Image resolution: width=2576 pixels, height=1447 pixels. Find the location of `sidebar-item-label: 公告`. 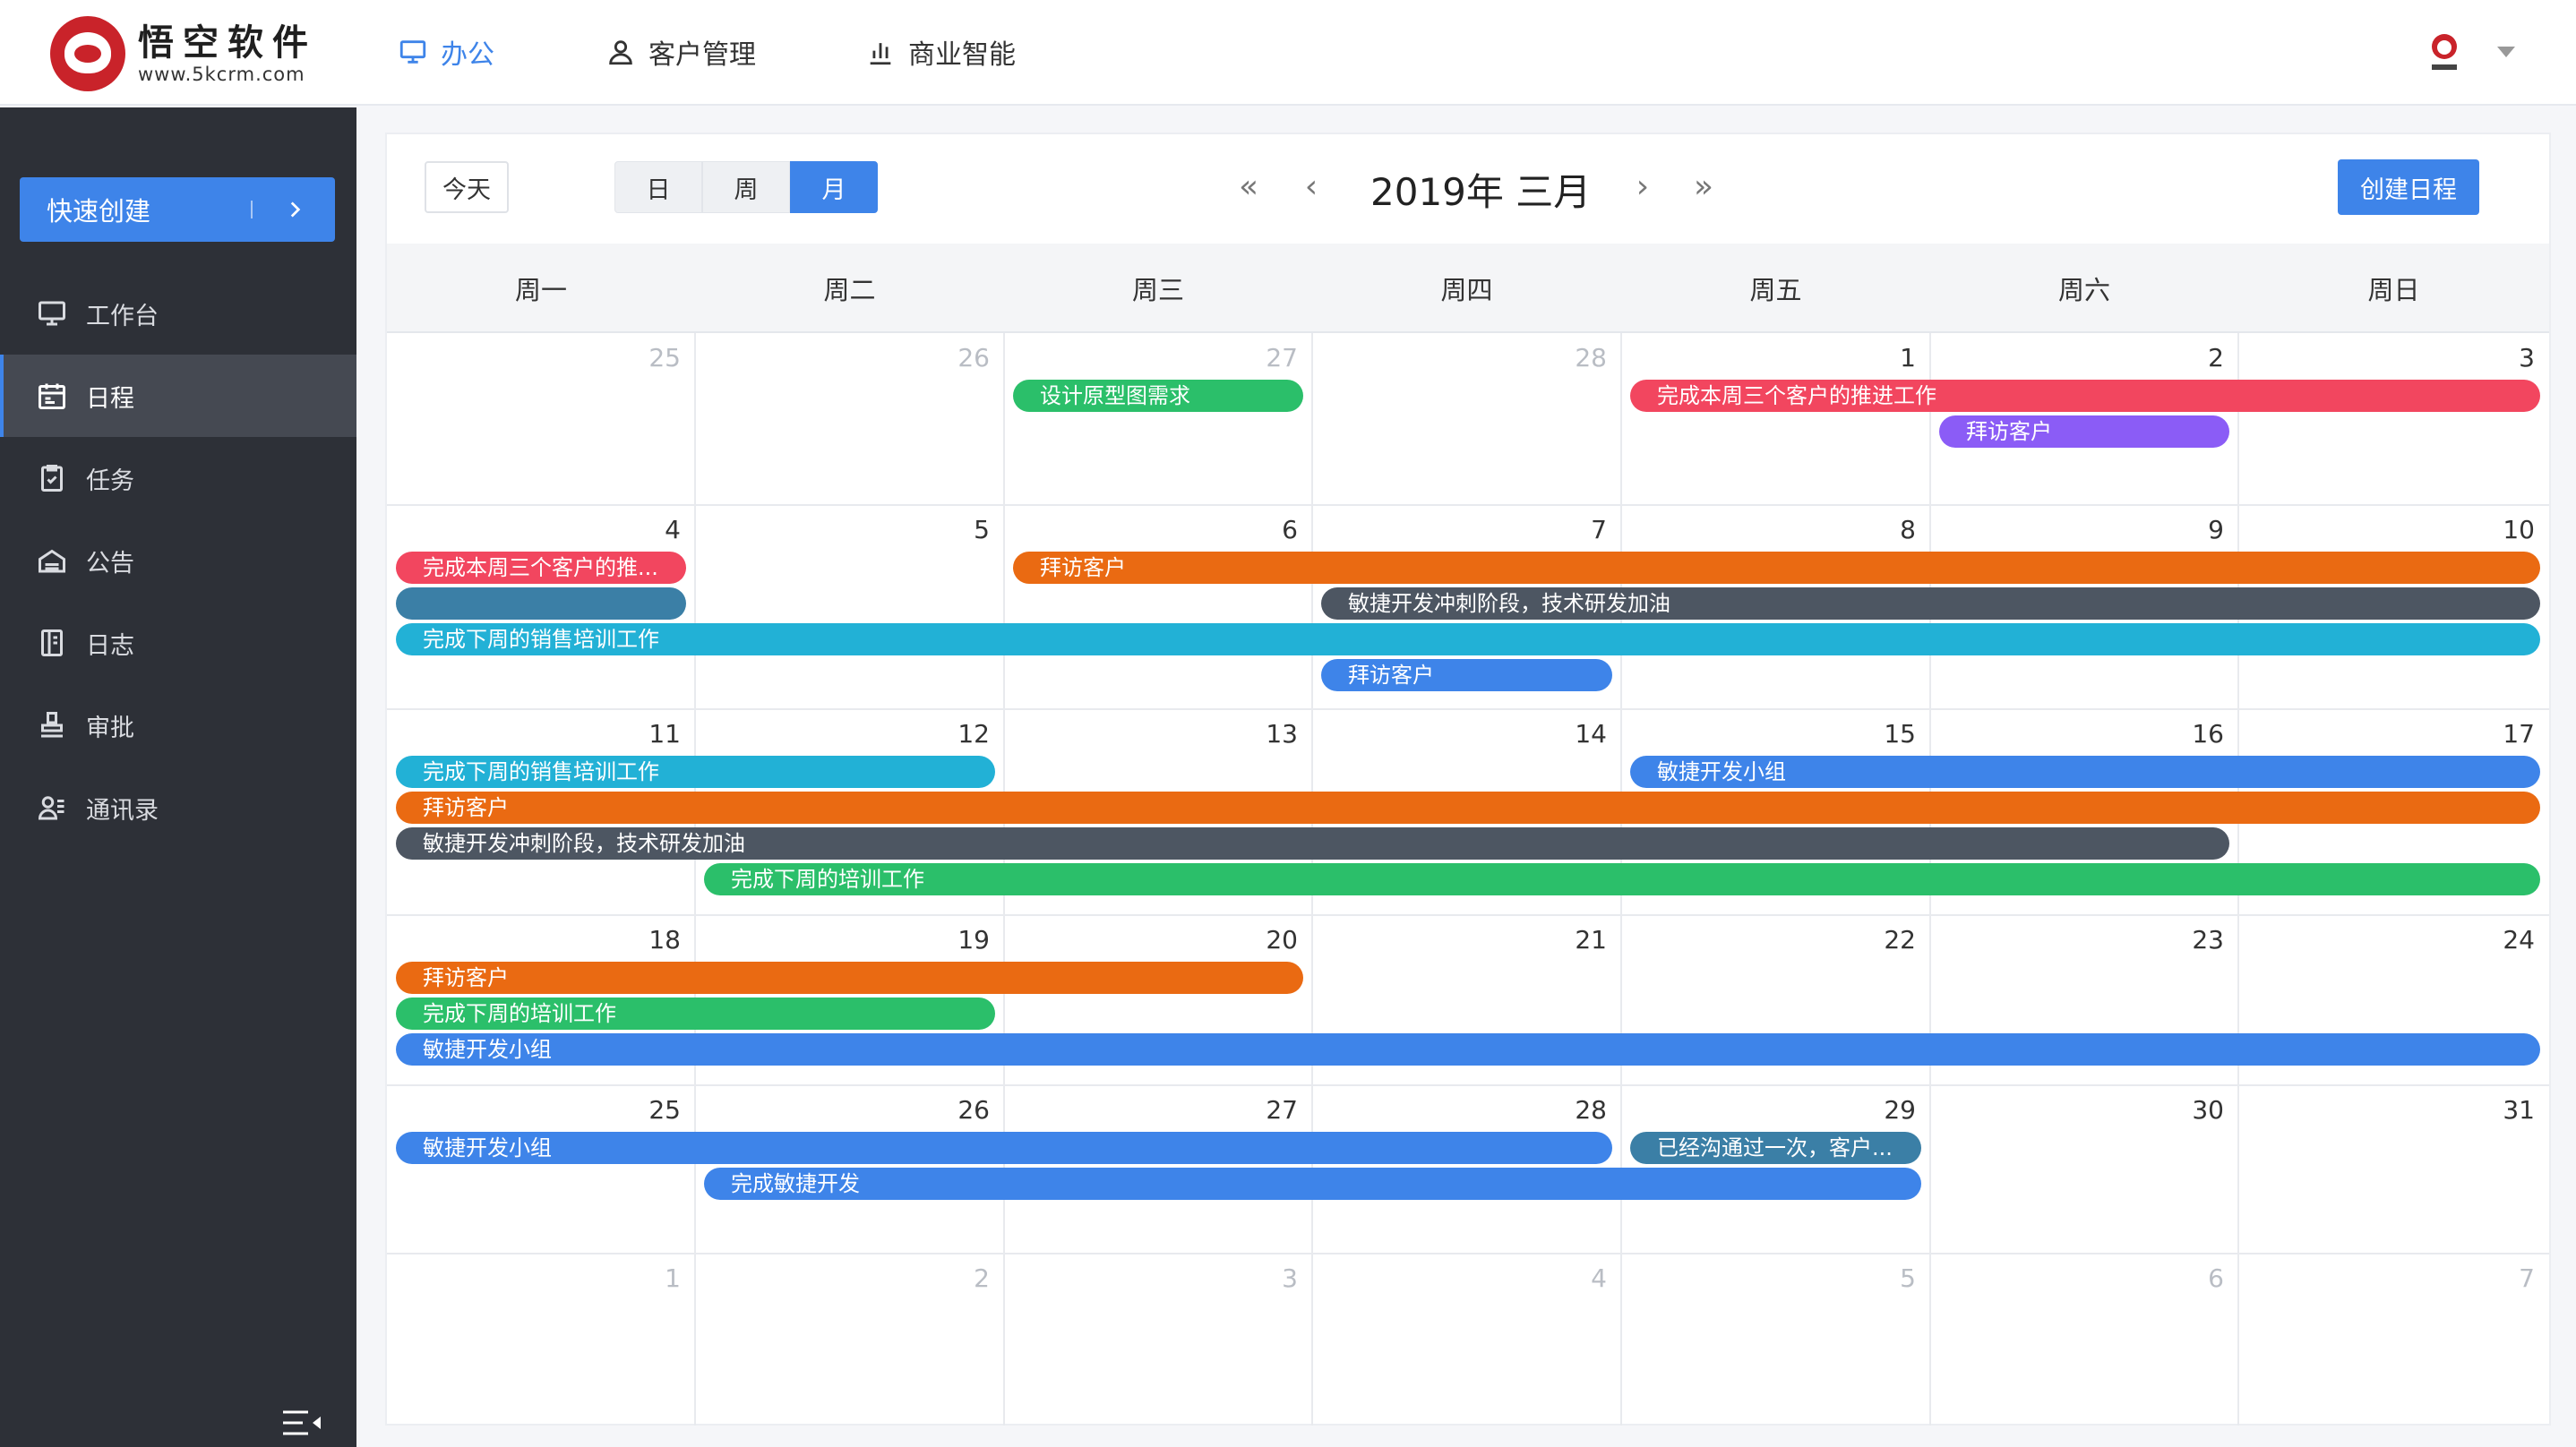

sidebar-item-label: 公告 is located at coordinates (110, 563).